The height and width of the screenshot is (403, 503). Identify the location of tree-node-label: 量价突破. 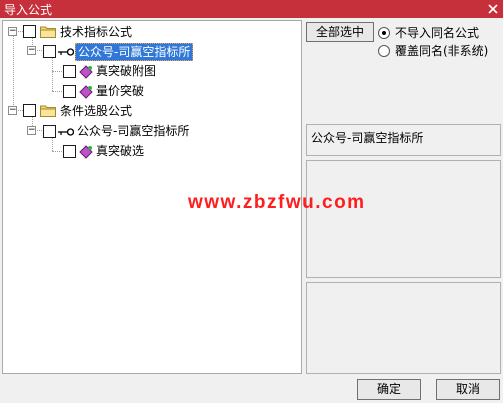
(120, 91).